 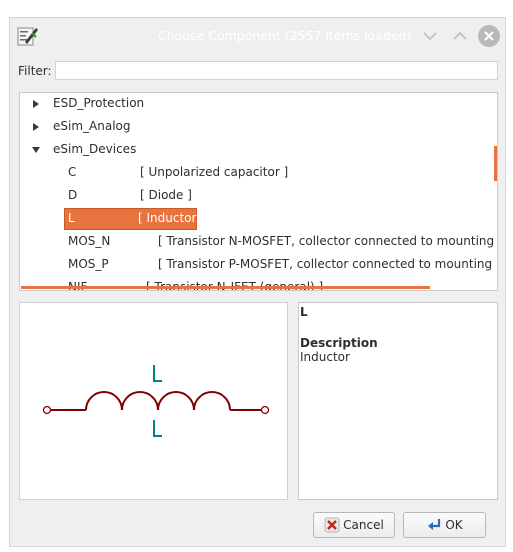 What do you see at coordinates (434, 524) in the screenshot?
I see `ok-arrow-icon` at bounding box center [434, 524].